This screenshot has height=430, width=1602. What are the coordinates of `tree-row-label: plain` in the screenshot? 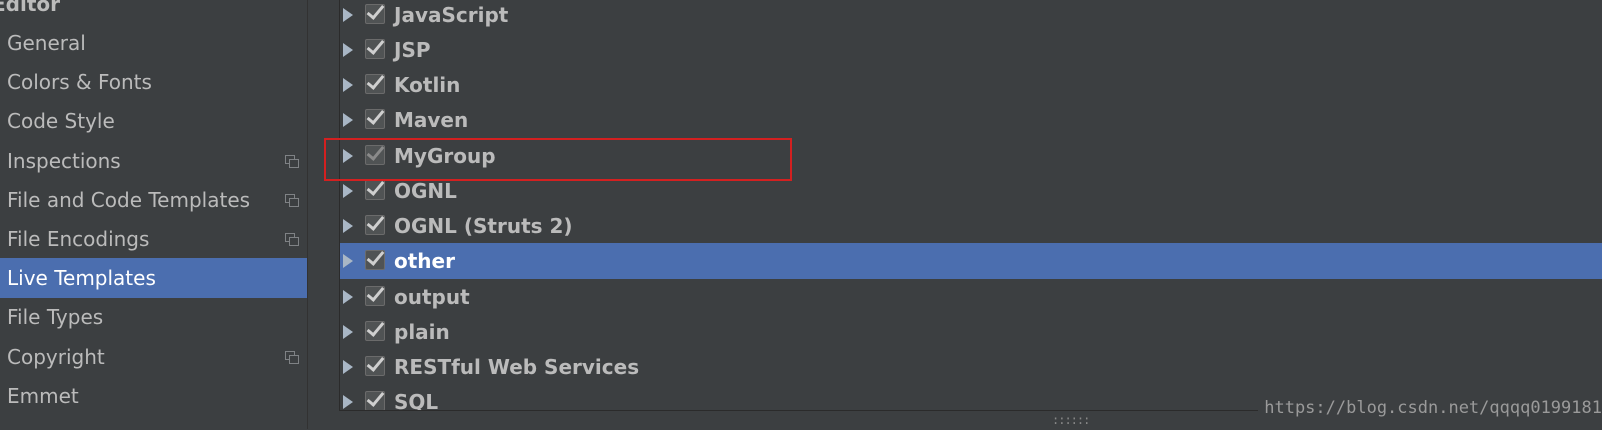 It's located at (422, 332).